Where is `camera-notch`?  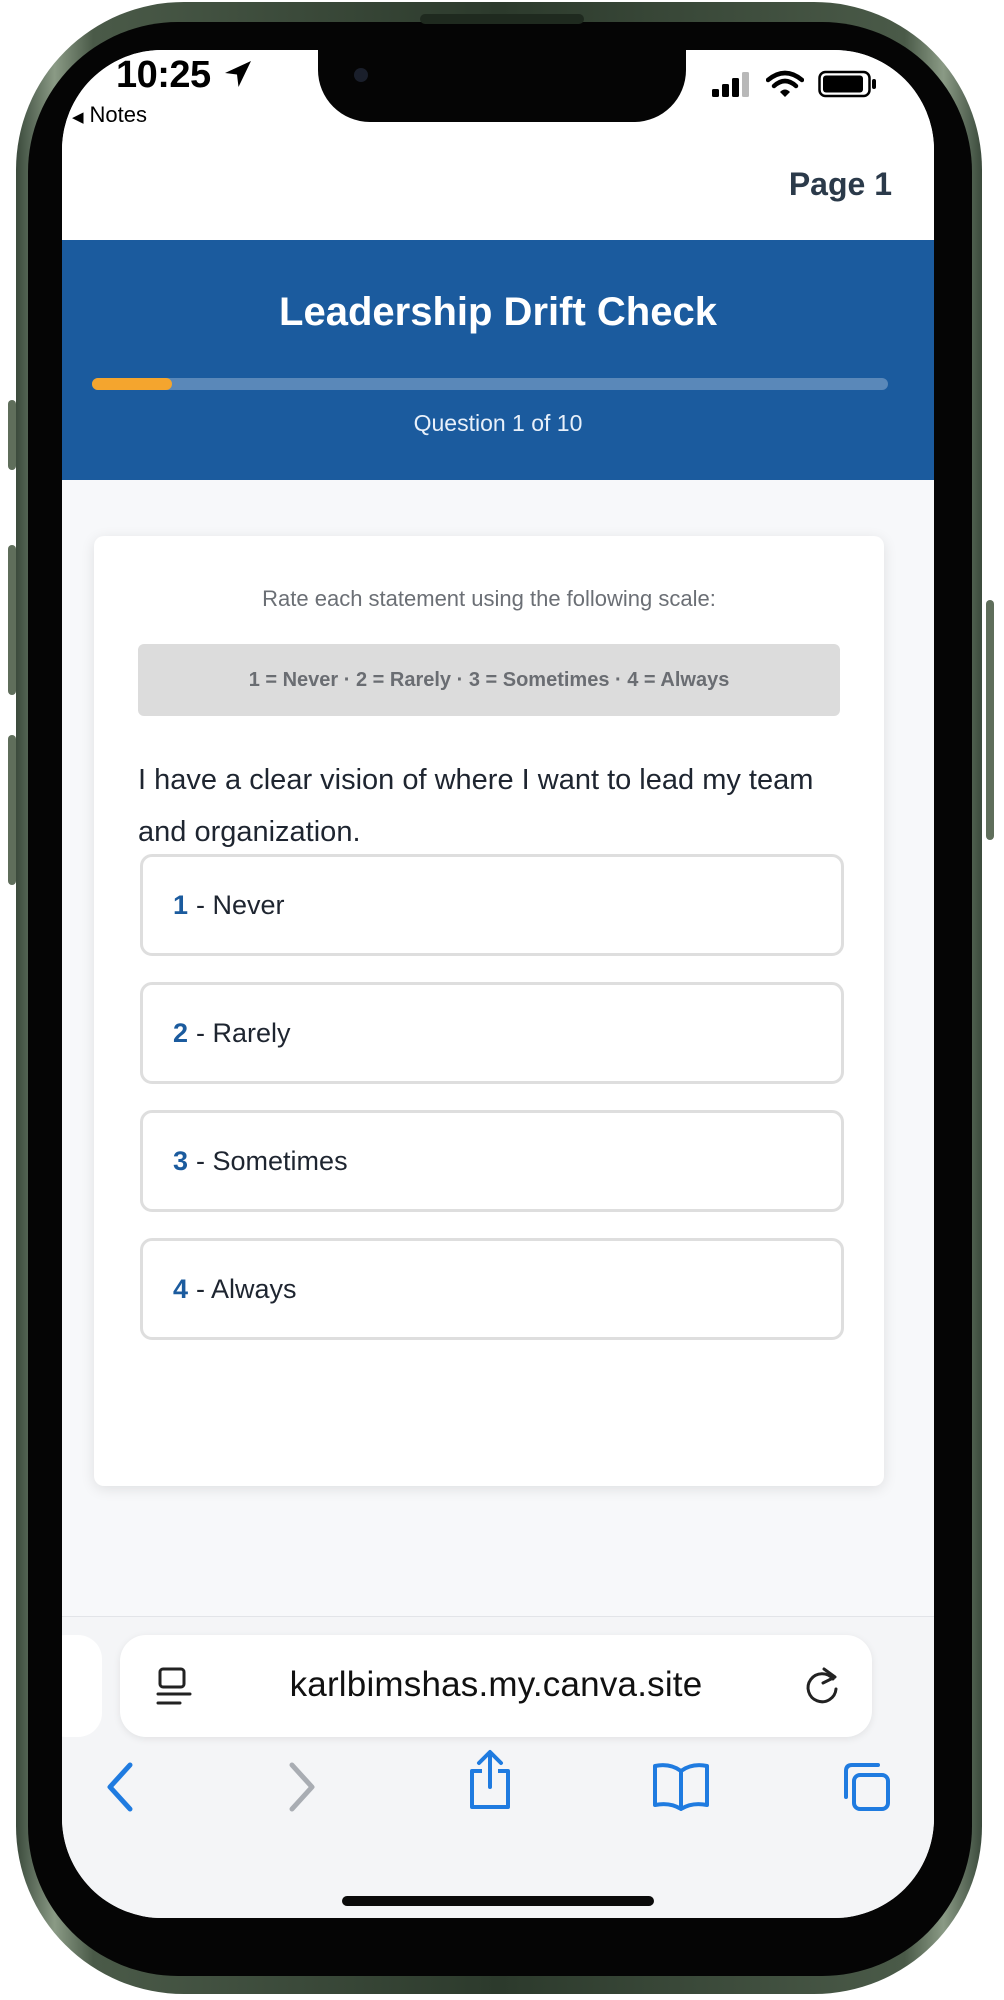 camera-notch is located at coordinates (502, 86).